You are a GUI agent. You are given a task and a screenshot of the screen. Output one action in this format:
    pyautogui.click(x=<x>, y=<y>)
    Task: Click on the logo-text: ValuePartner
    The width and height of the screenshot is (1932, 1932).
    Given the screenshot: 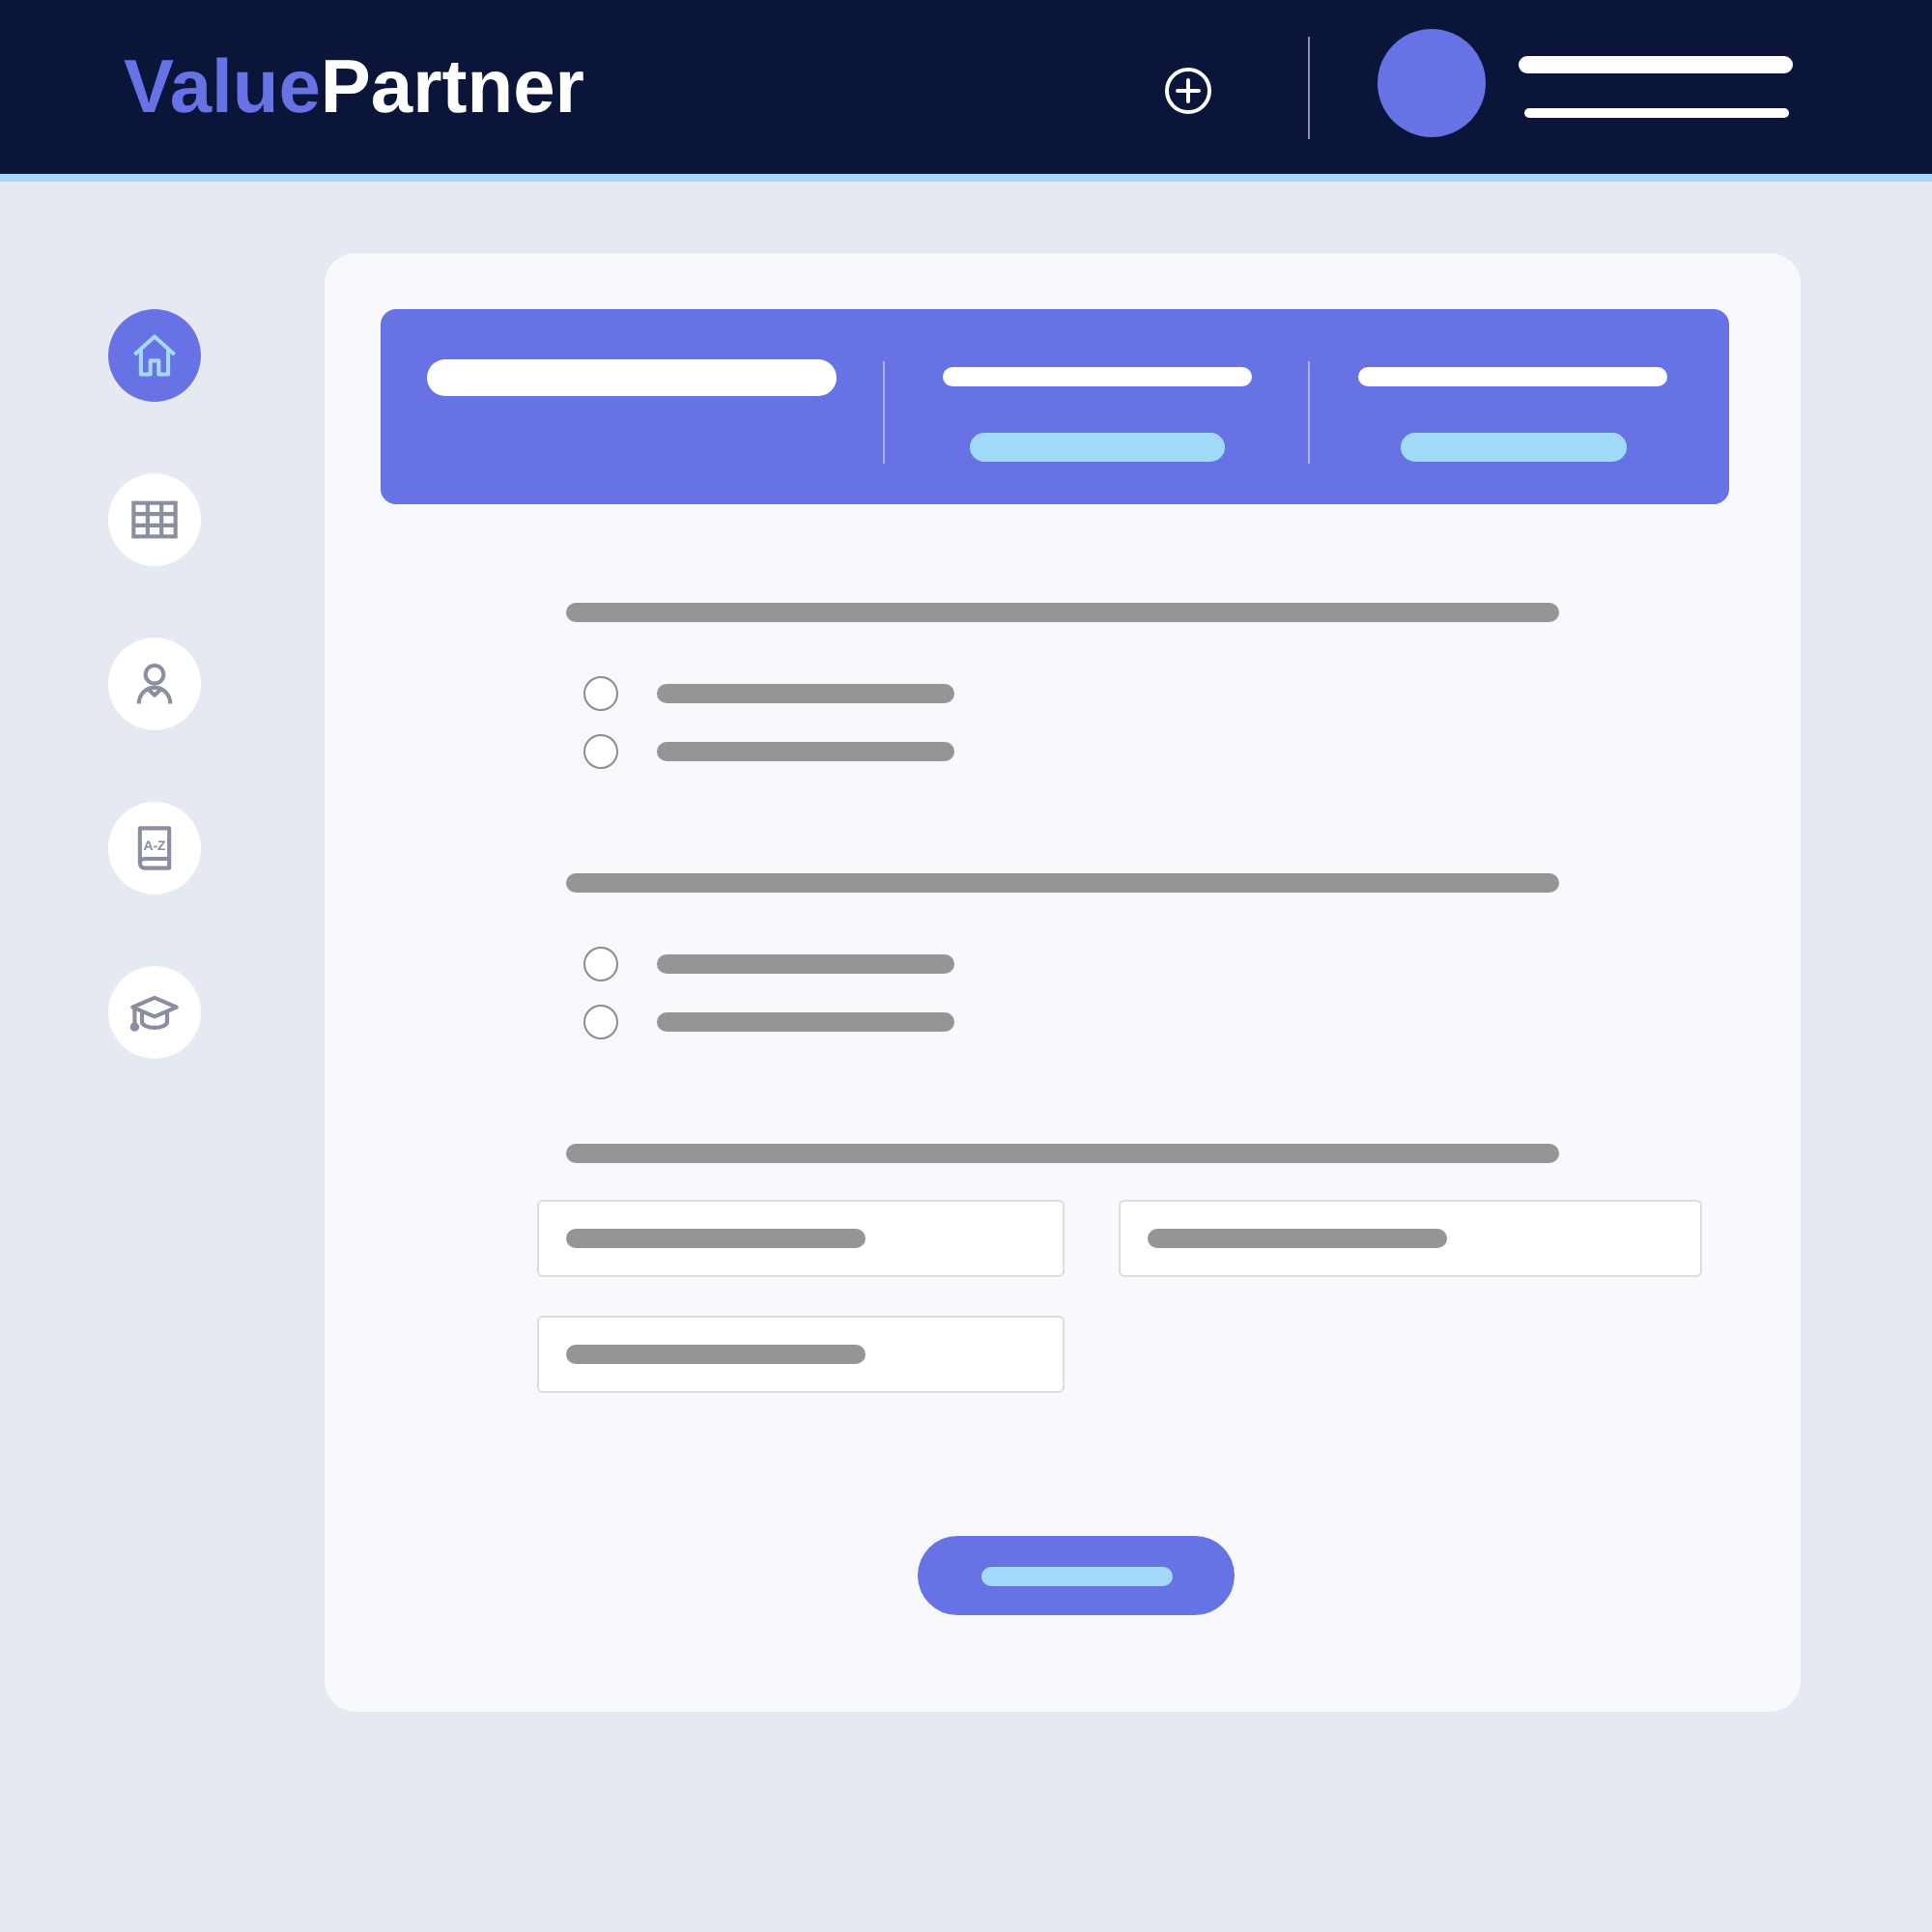 What is the action you would take?
    pyautogui.click(x=354, y=87)
    